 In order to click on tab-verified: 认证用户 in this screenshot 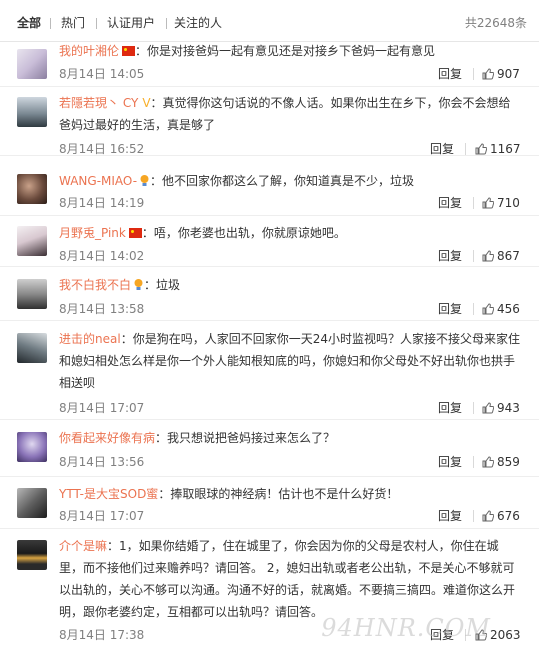, I will do `click(131, 23)`.